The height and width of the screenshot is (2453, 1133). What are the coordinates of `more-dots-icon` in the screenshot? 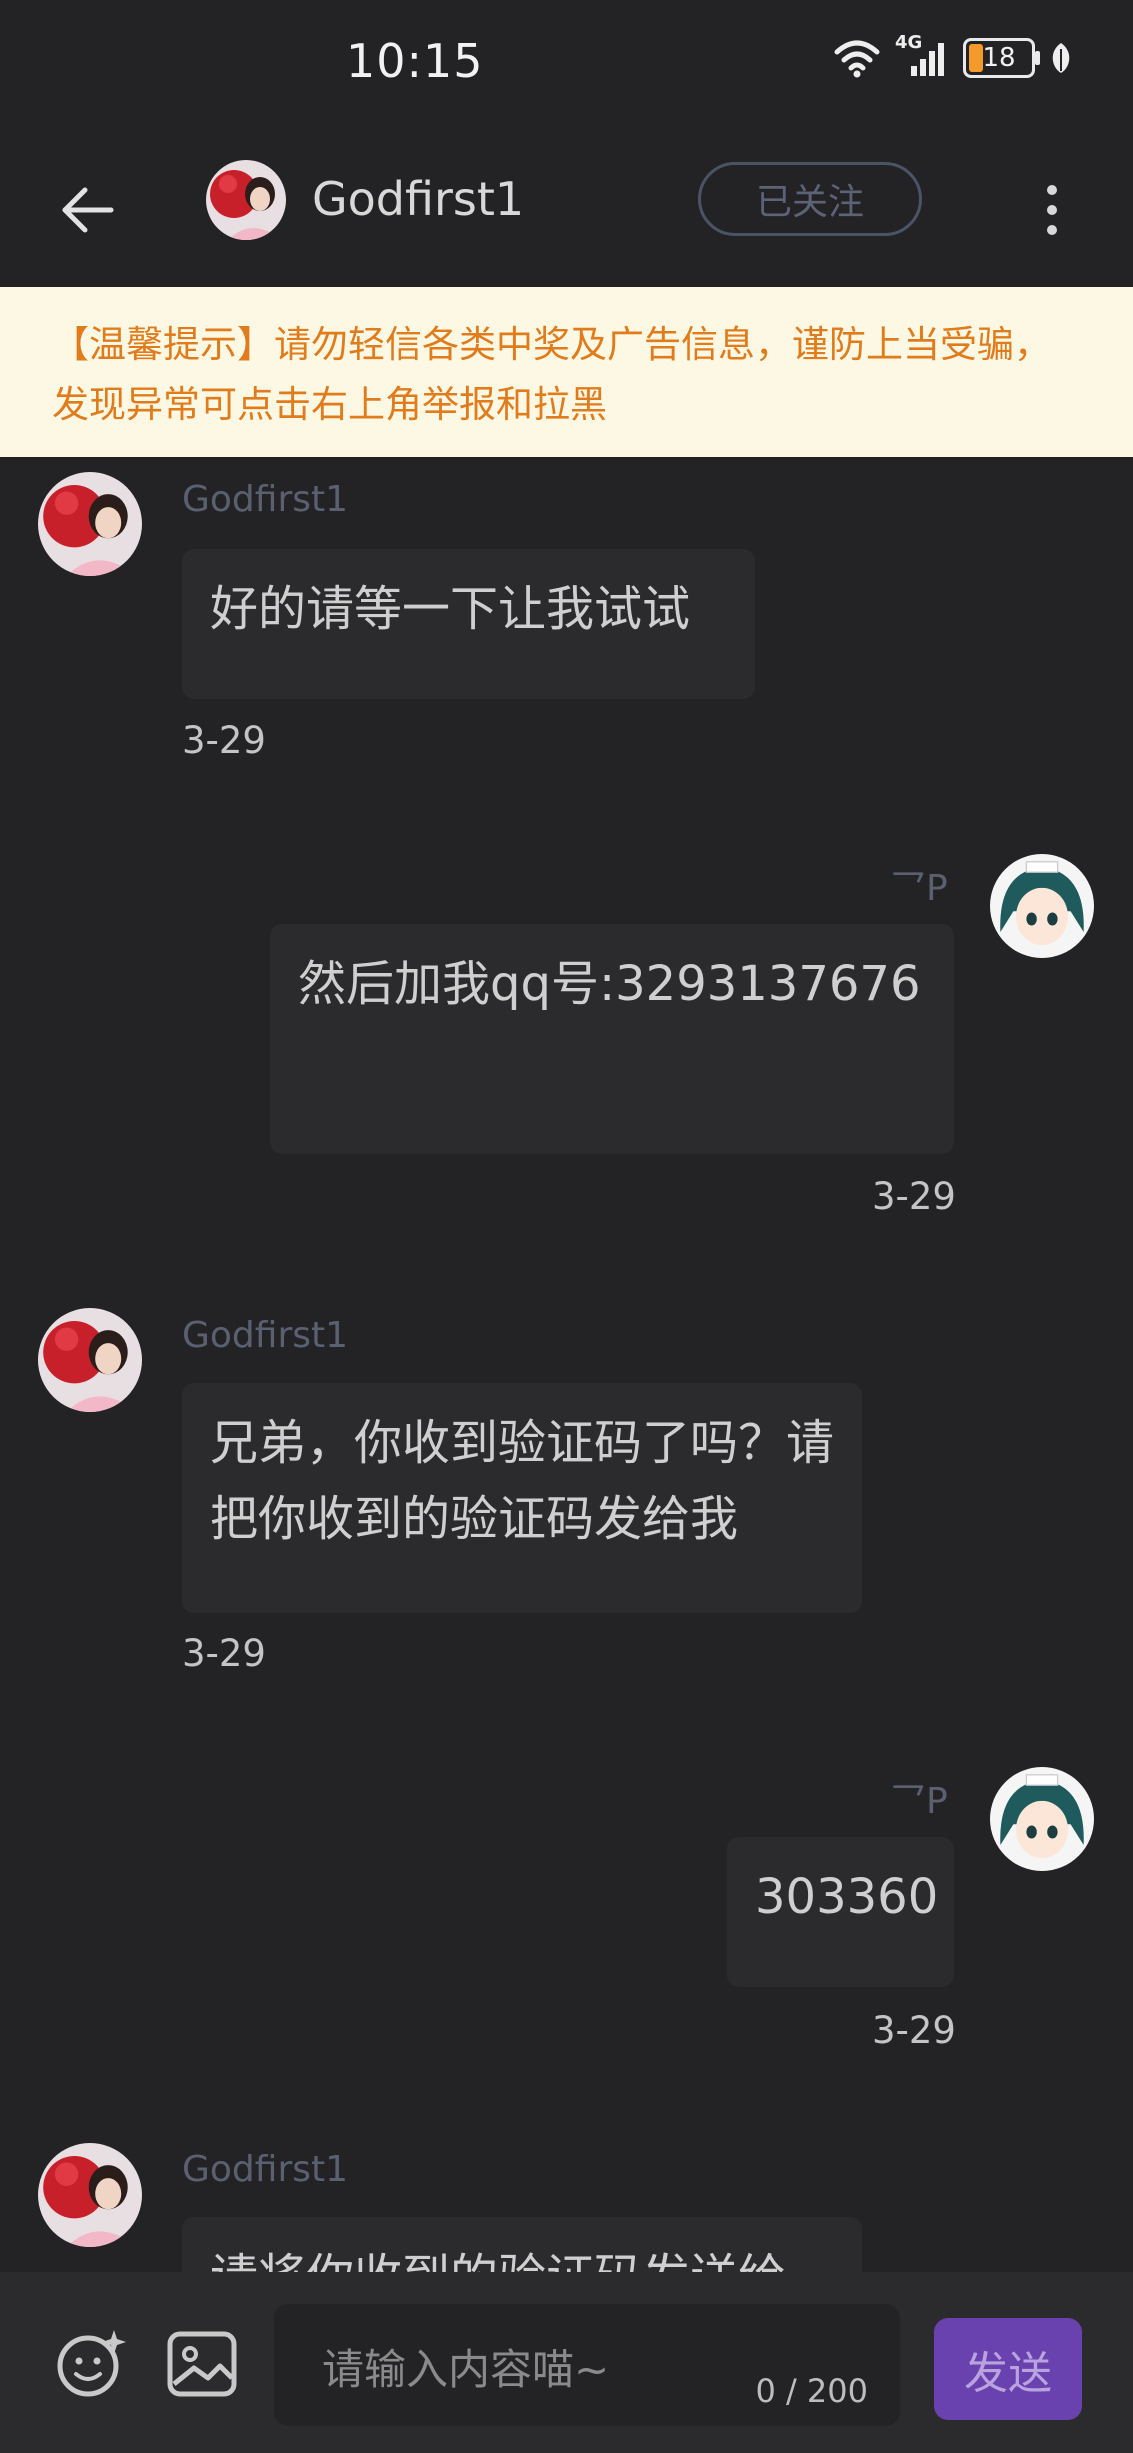 It's located at (1052, 190).